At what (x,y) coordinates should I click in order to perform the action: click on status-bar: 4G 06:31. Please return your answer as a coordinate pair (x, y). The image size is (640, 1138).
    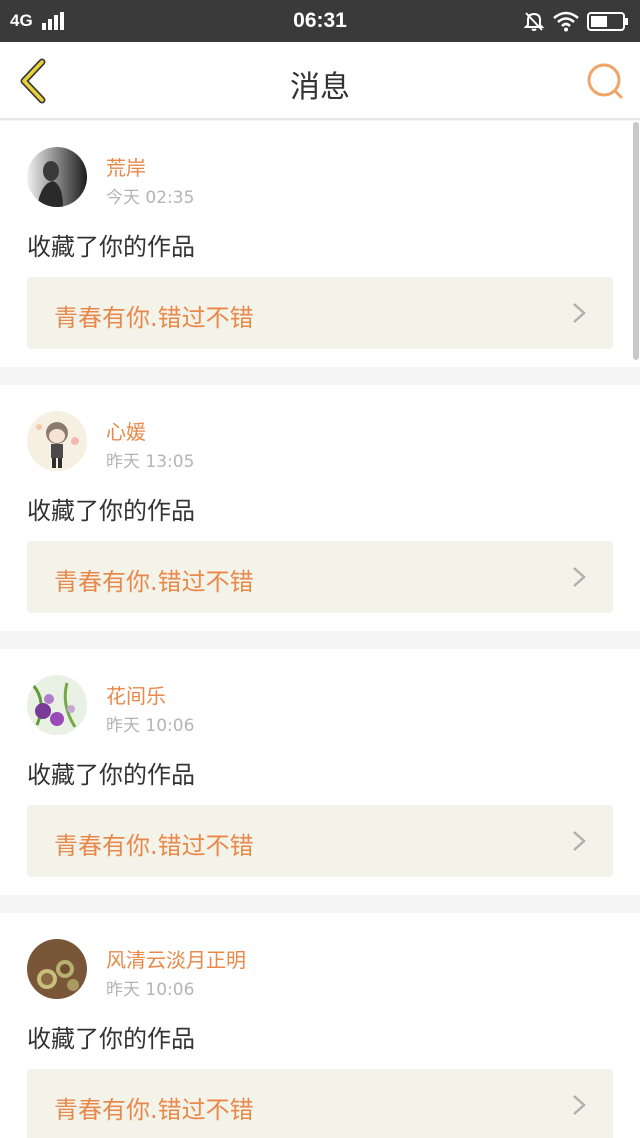
    Looking at the image, I should click on (320, 21).